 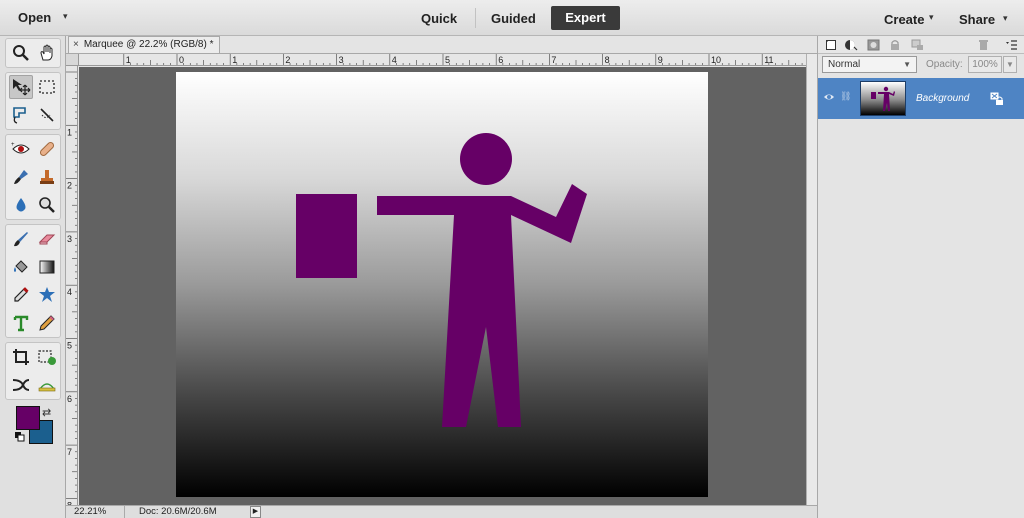 I want to click on blur-tool, so click(x=21, y=205).